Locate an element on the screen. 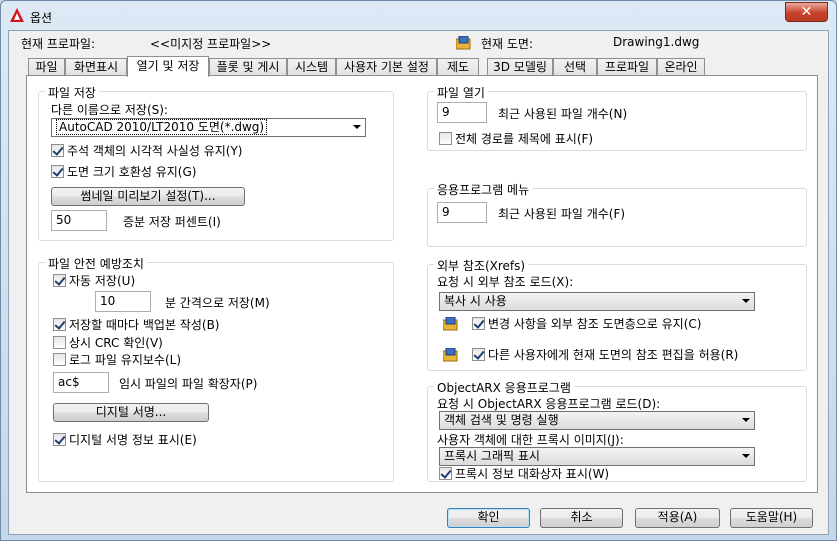 This screenshot has height=541, width=837. checkbox-label: 자동 저장(U) is located at coordinates (102, 281).